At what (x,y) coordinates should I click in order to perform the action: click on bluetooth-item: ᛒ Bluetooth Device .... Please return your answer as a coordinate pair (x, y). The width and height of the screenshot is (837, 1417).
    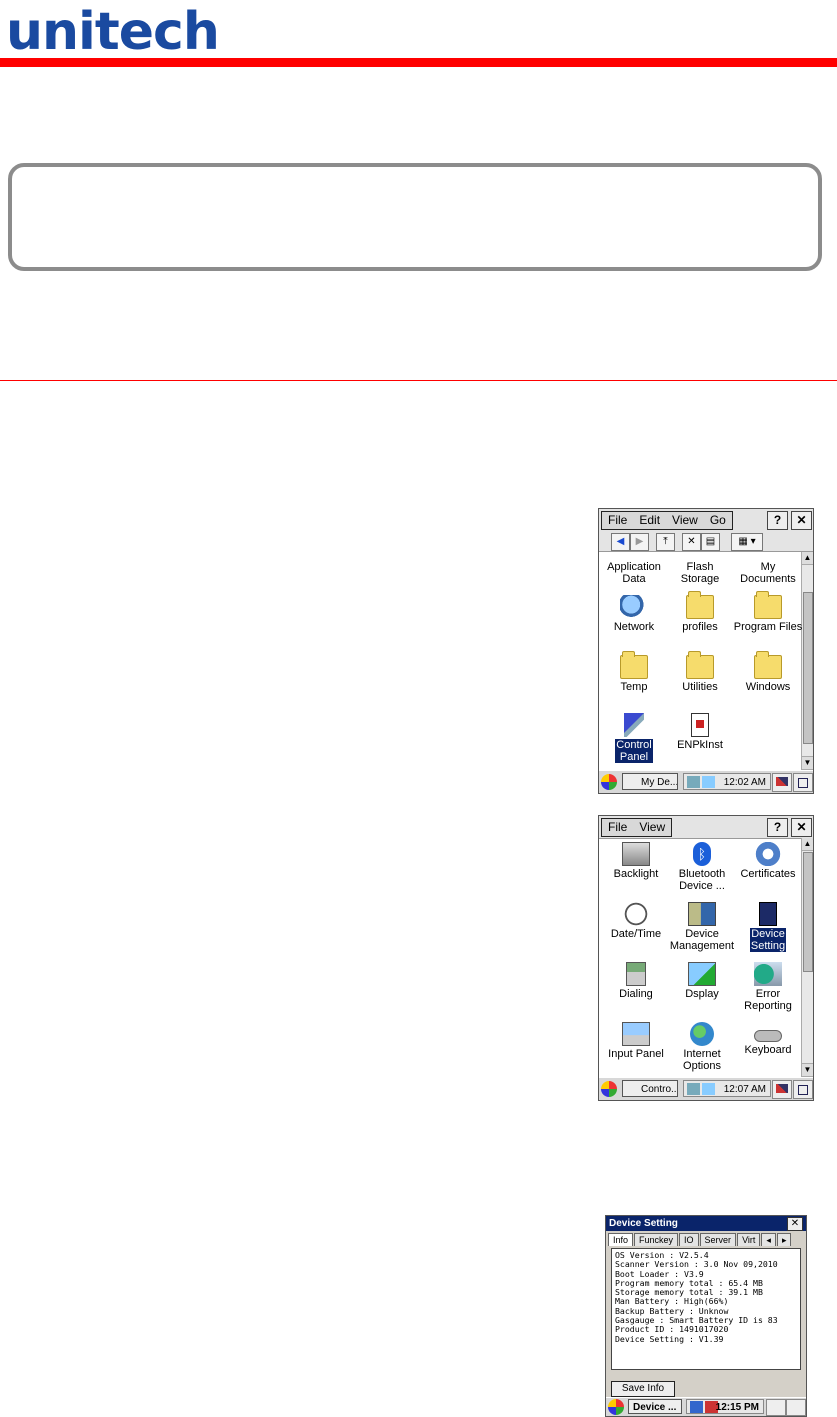
    Looking at the image, I should click on (702, 867).